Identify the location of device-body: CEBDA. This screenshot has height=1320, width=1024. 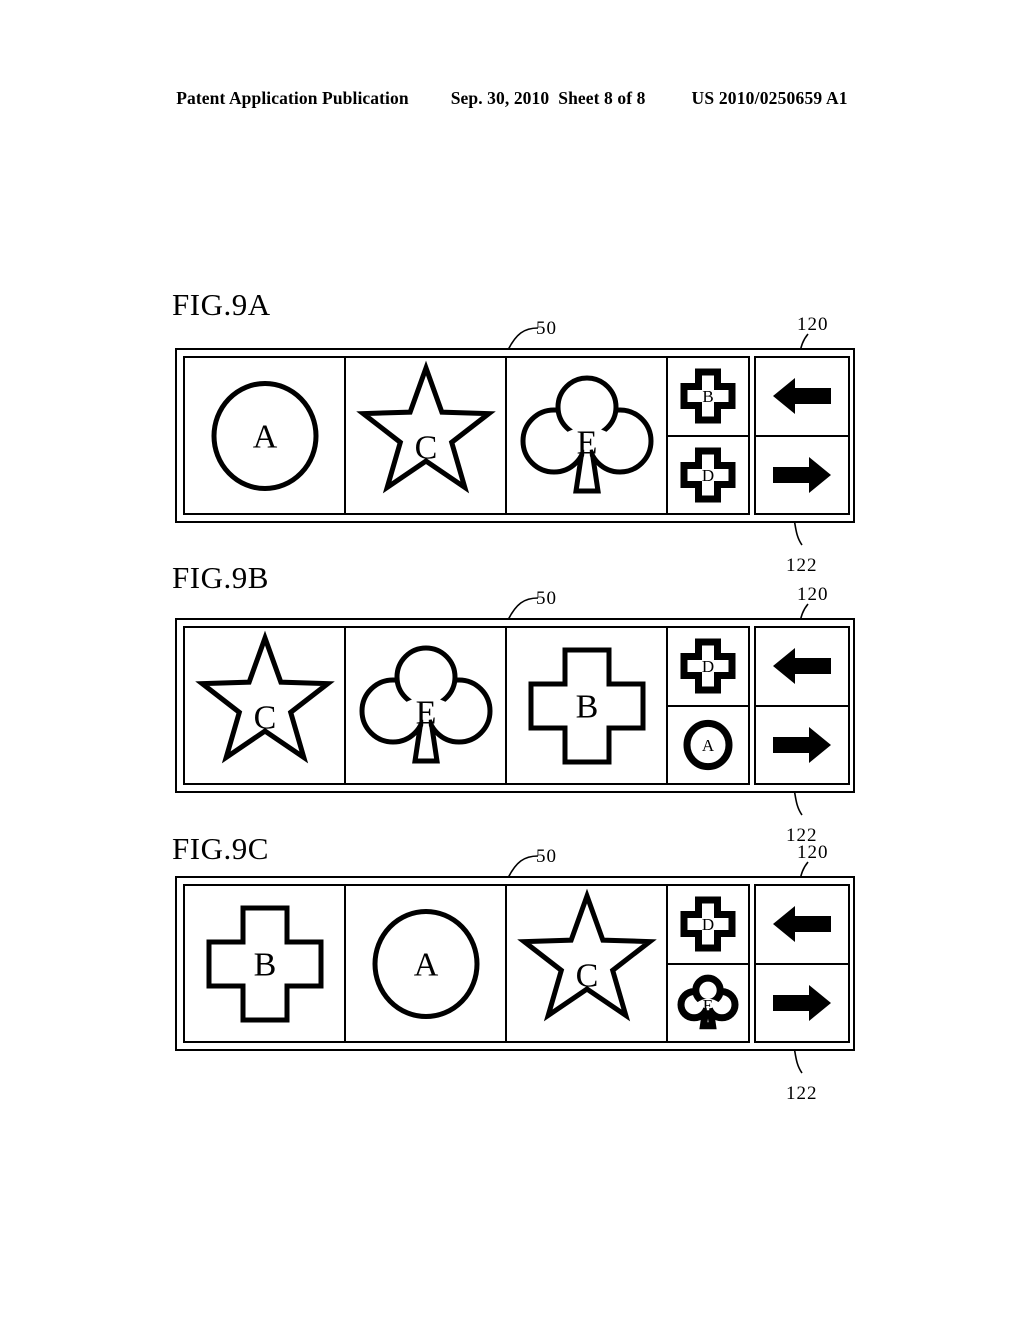
(515, 705).